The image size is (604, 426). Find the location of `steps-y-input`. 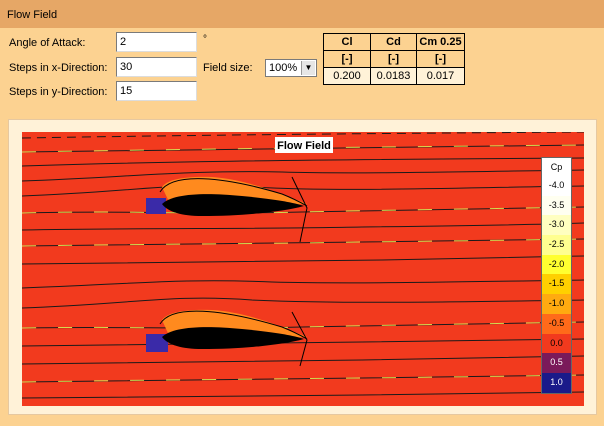

steps-y-input is located at coordinates (156, 91).